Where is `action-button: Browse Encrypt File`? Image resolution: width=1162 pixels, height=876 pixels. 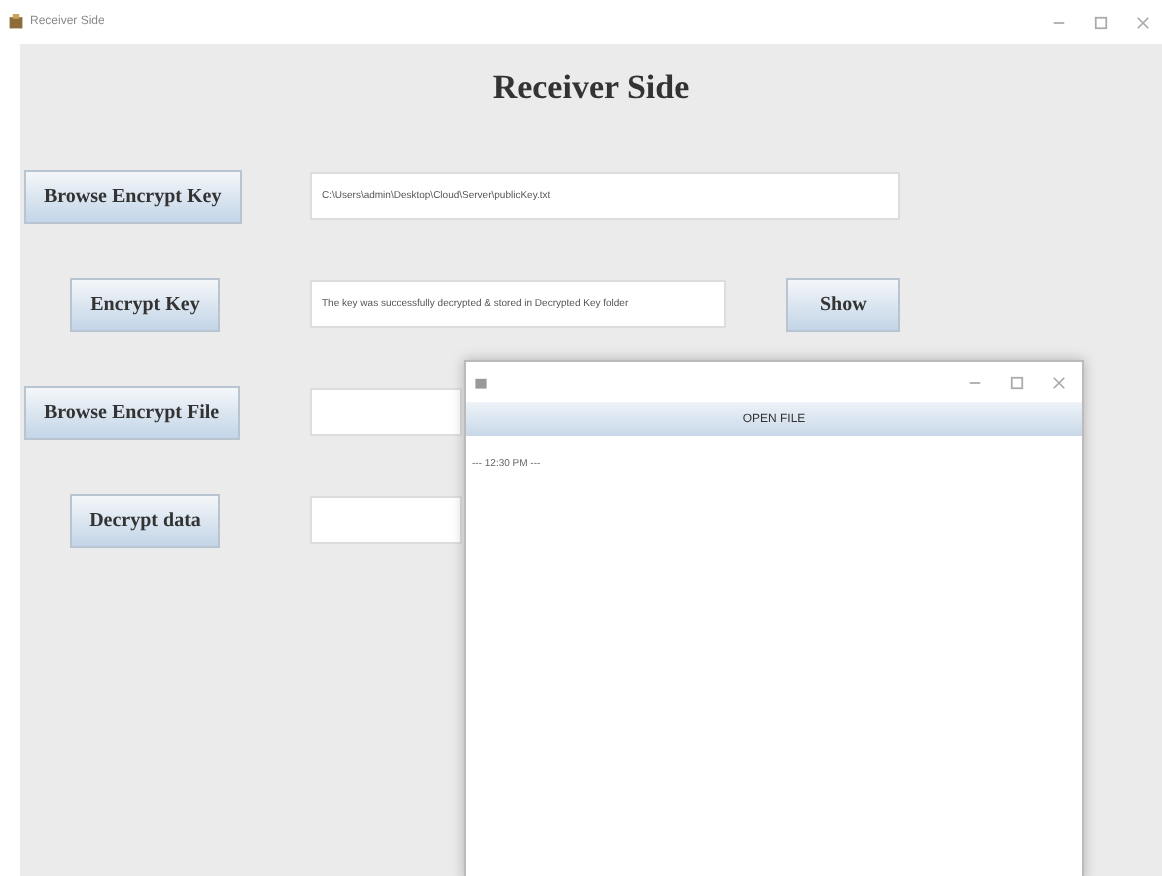 action-button: Browse Encrypt File is located at coordinates (132, 412).